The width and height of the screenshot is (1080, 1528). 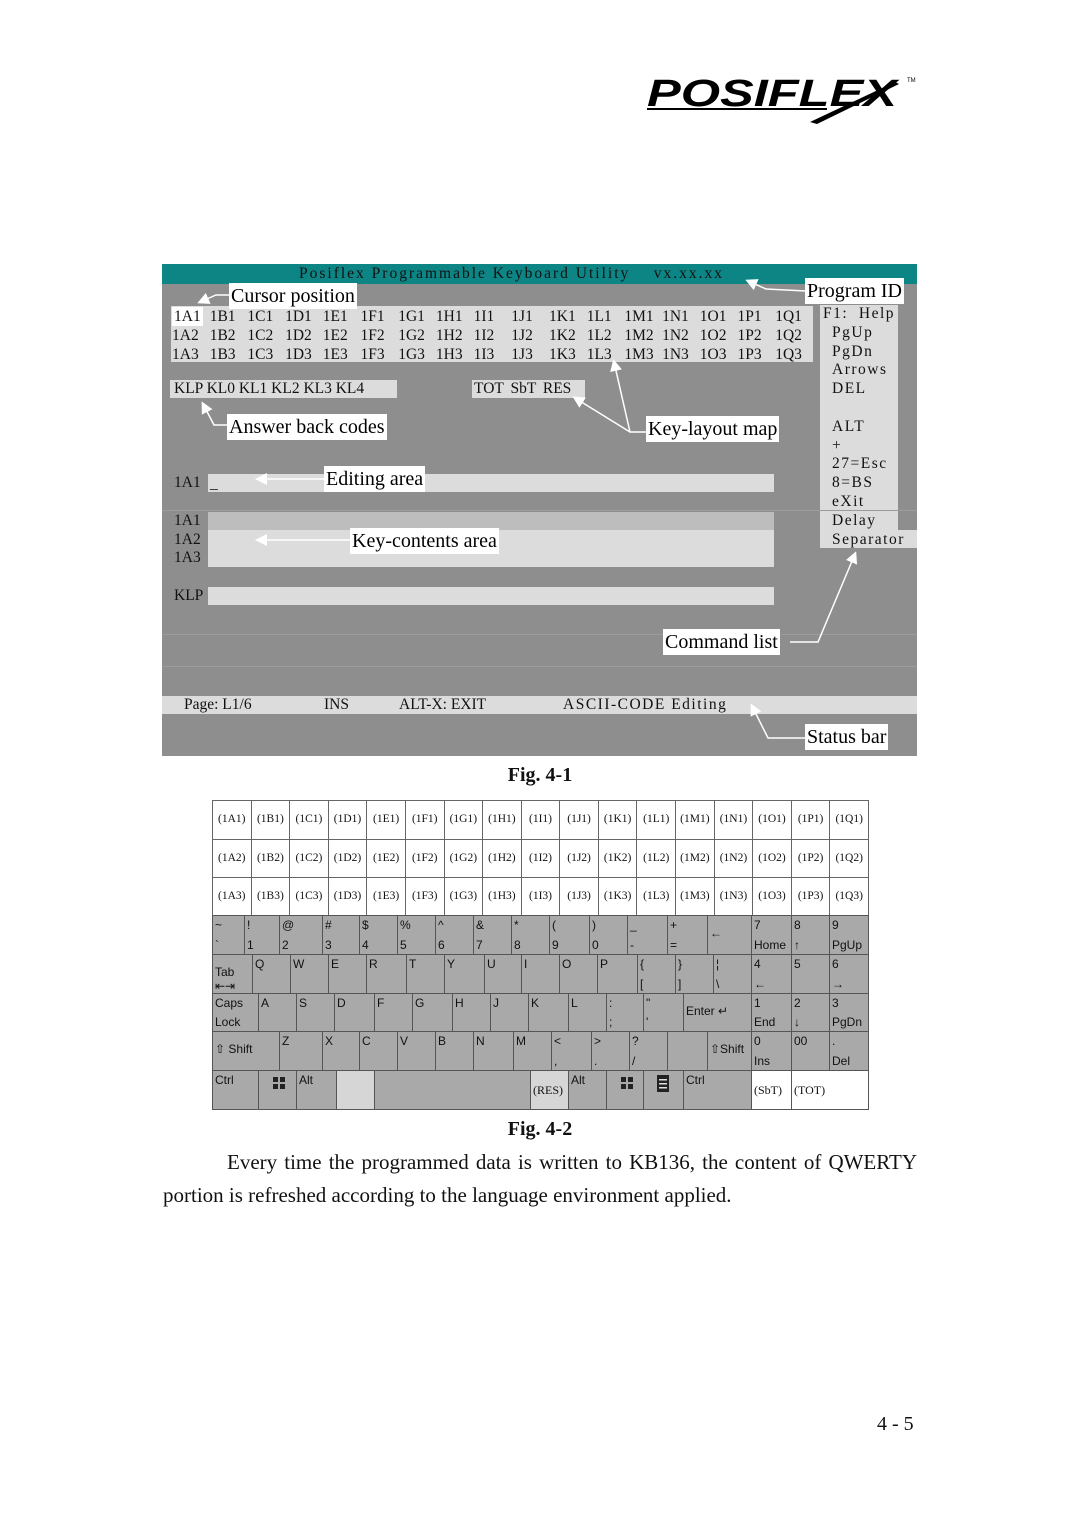 I want to click on key-p: P, so click(x=617, y=974).